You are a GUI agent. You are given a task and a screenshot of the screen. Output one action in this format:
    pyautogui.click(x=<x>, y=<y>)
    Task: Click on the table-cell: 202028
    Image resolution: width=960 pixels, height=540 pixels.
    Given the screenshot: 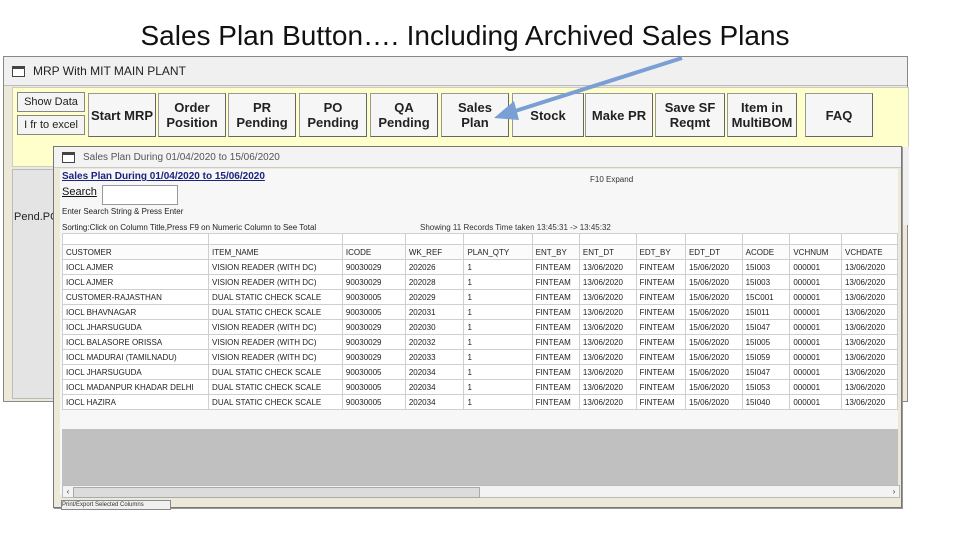 What is the action you would take?
    pyautogui.click(x=434, y=282)
    